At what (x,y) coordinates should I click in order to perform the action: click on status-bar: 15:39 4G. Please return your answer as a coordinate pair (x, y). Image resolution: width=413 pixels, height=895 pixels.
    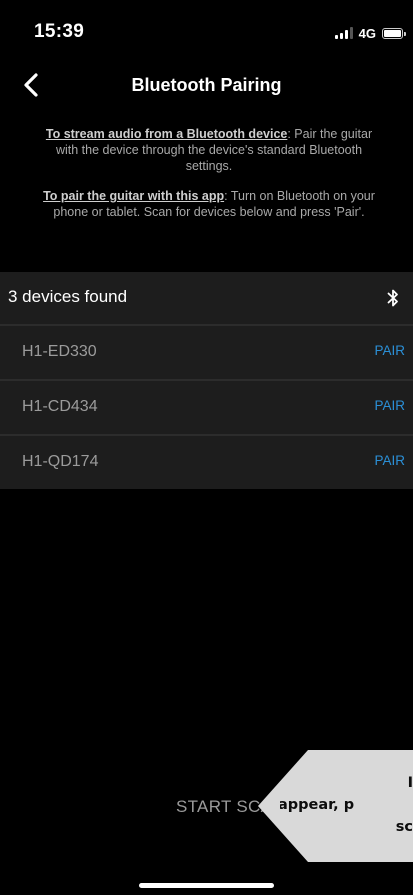
    Looking at the image, I should click on (206, 29).